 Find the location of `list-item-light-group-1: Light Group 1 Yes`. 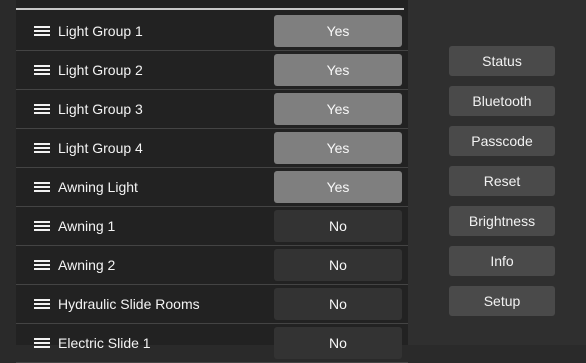

list-item-light-group-1: Light Group 1 Yes is located at coordinates (212, 31).